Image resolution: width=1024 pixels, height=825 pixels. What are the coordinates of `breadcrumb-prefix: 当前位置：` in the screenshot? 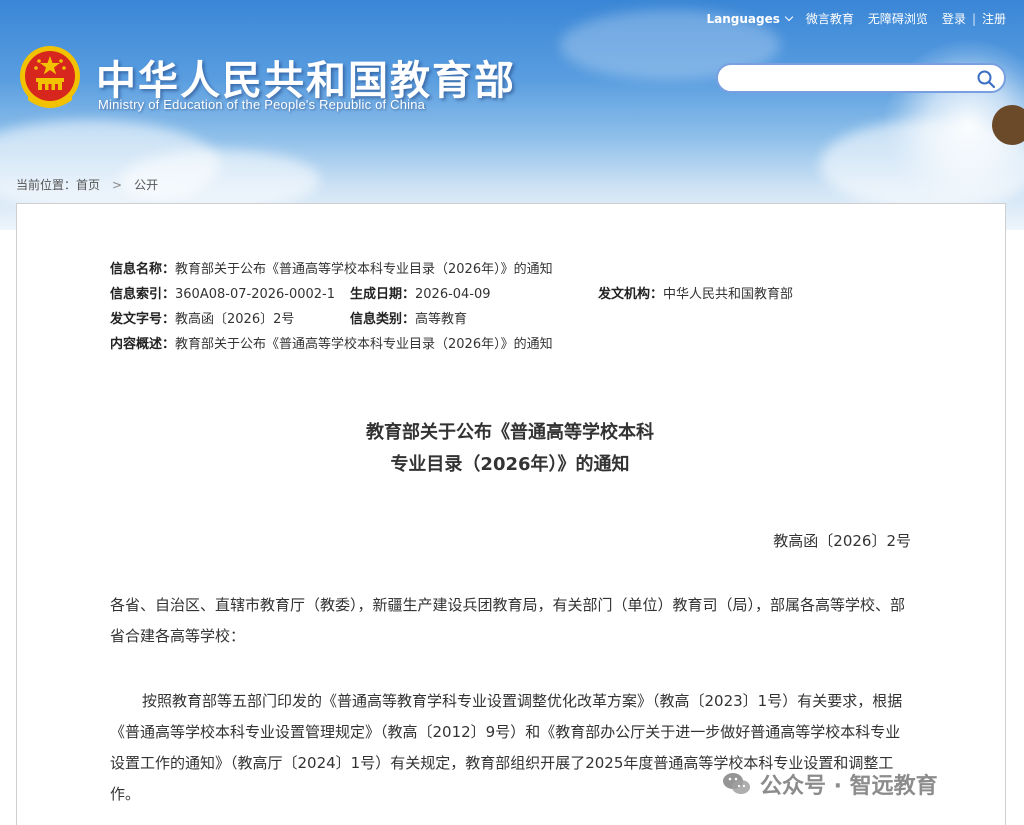 It's located at (46, 185).